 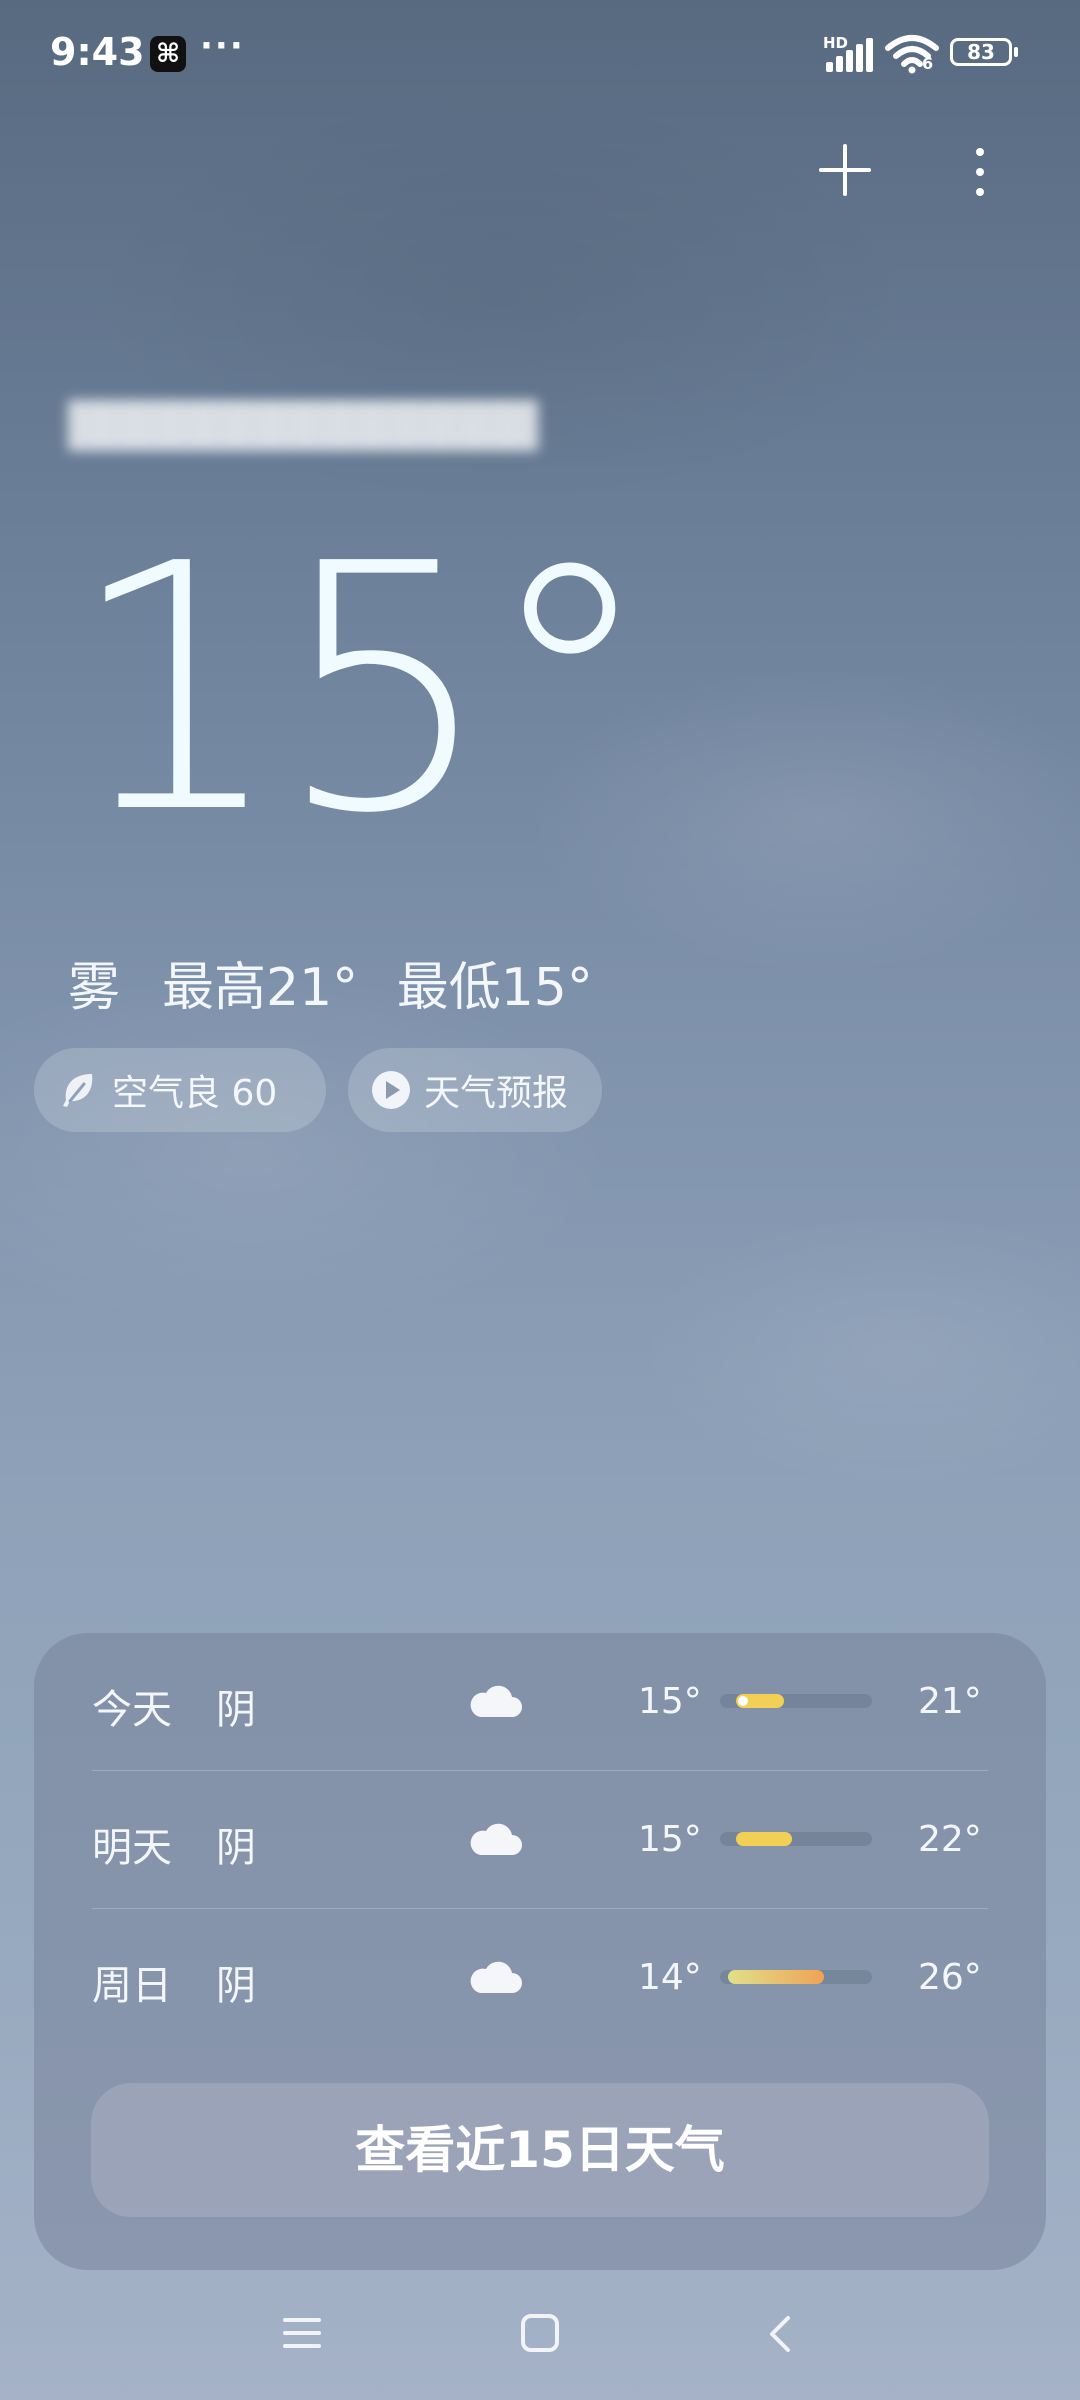 I want to click on status-bar: 9:43 ⌘ ··· HD 6 83, so click(x=540, y=55).